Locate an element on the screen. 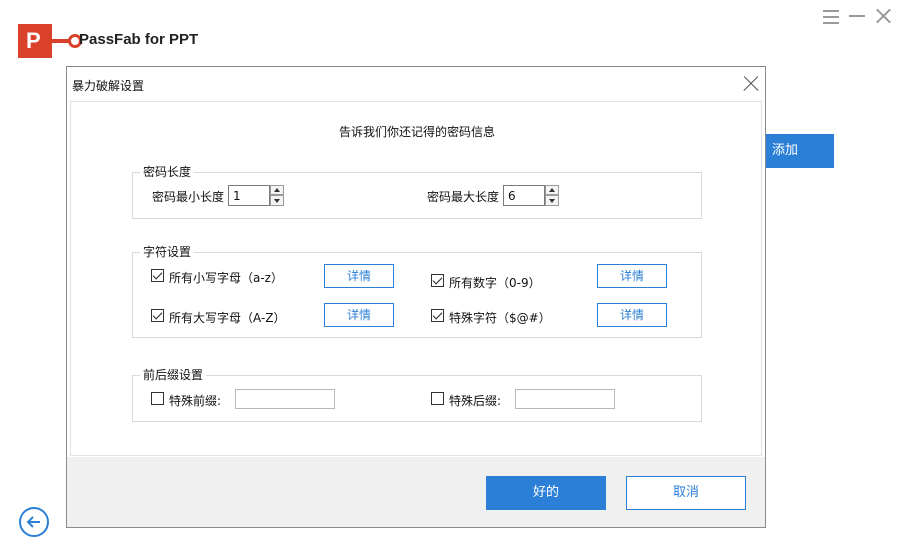 The width and height of the screenshot is (898, 555). suffix-input is located at coordinates (565, 399).